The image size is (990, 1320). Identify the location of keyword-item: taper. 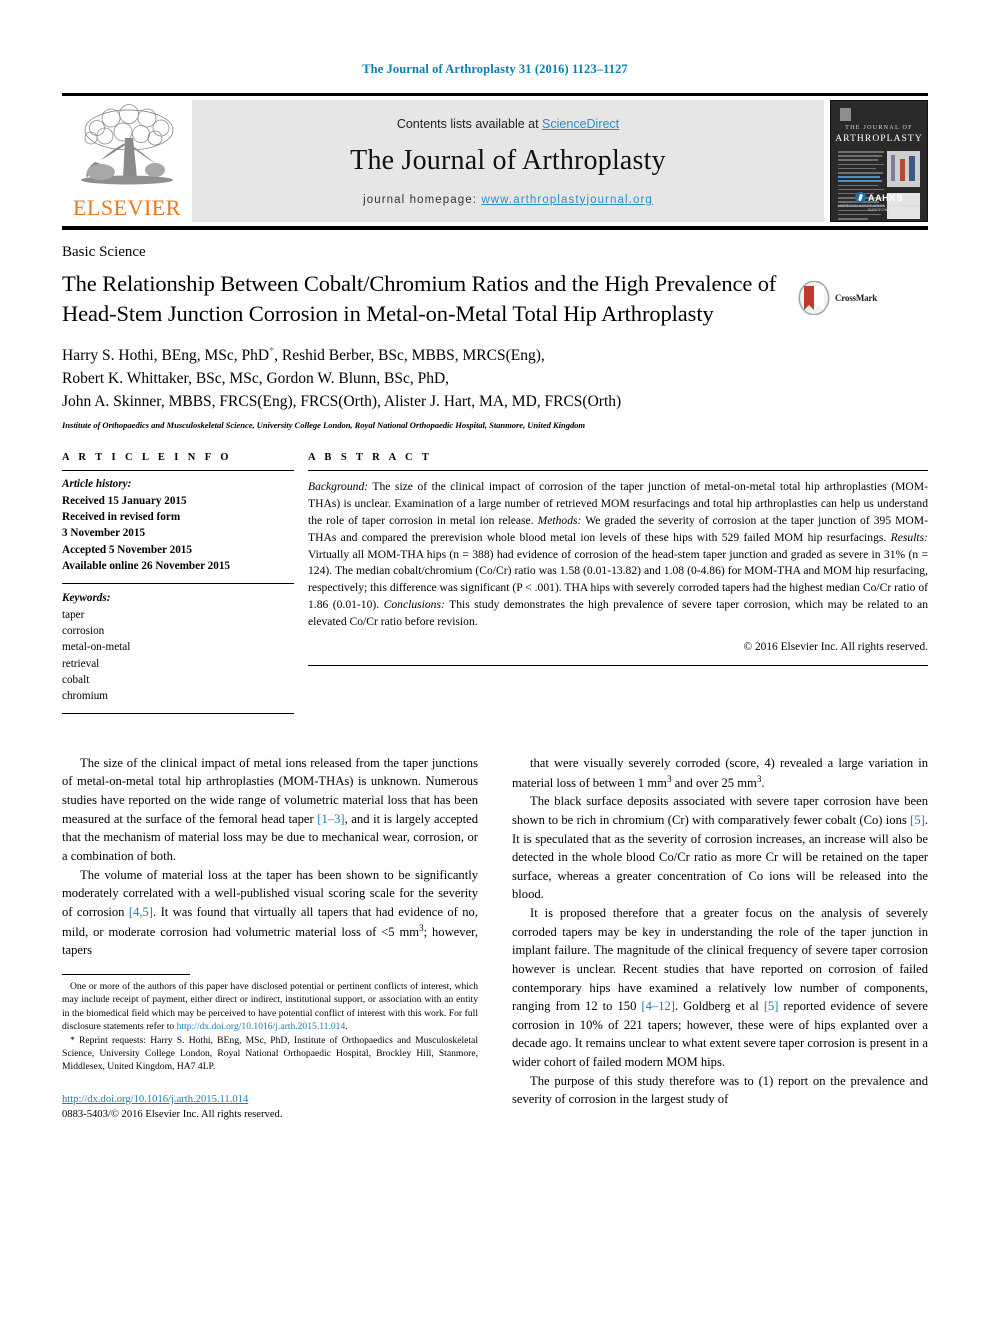
(73, 614).